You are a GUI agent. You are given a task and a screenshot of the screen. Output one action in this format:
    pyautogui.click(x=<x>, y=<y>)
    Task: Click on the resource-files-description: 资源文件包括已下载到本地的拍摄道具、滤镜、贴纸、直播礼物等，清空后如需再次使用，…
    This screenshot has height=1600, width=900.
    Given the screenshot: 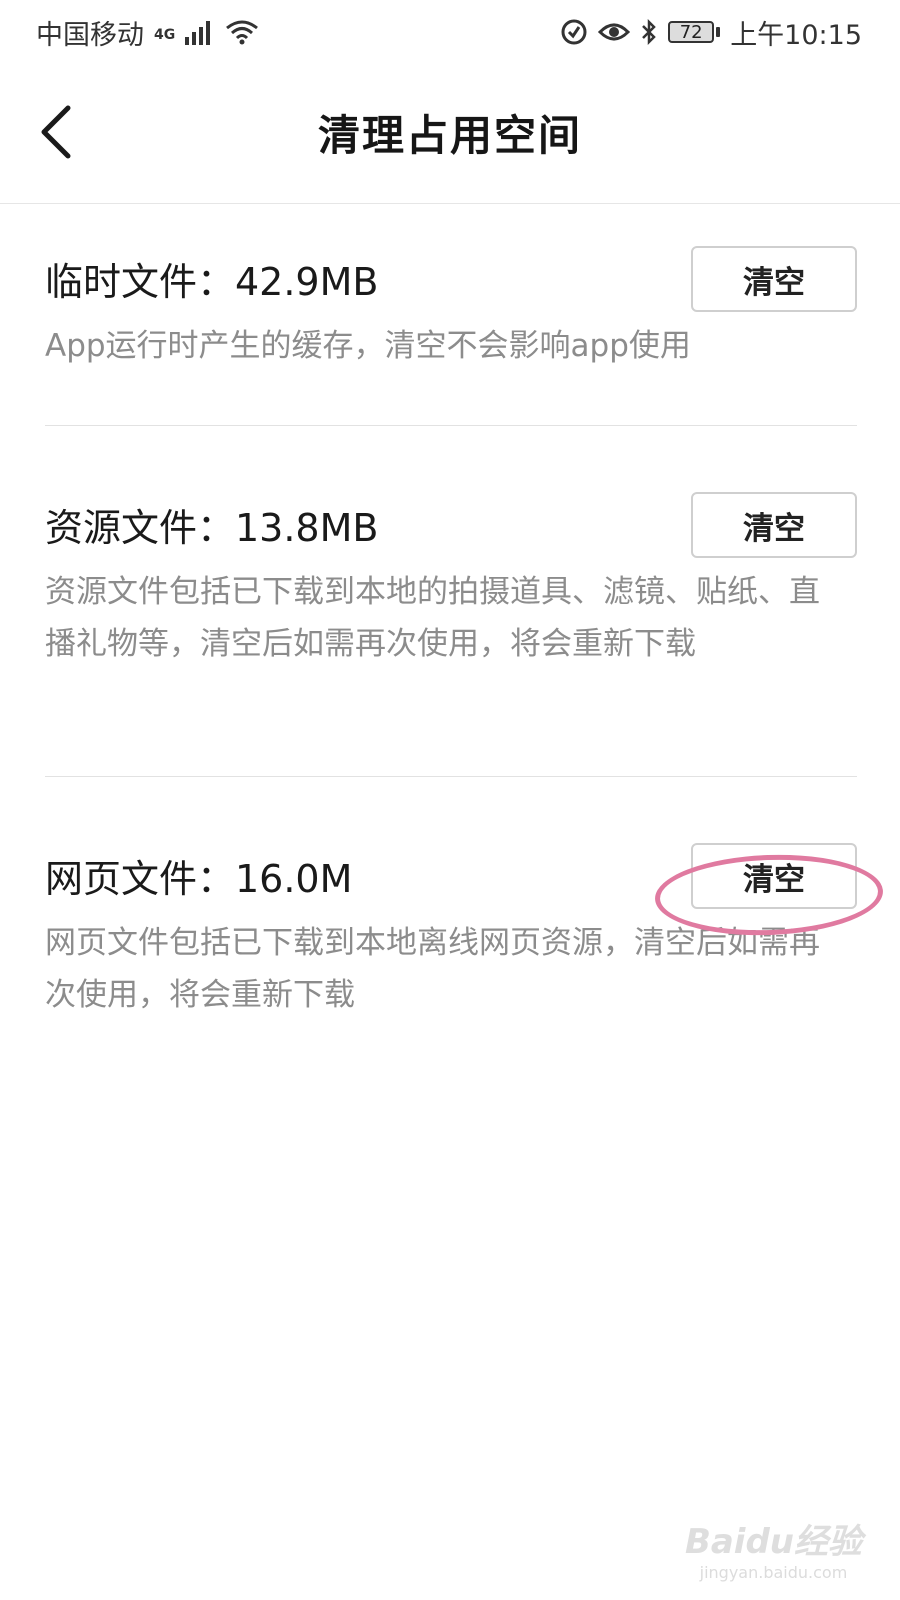 What is the action you would take?
    pyautogui.click(x=432, y=618)
    